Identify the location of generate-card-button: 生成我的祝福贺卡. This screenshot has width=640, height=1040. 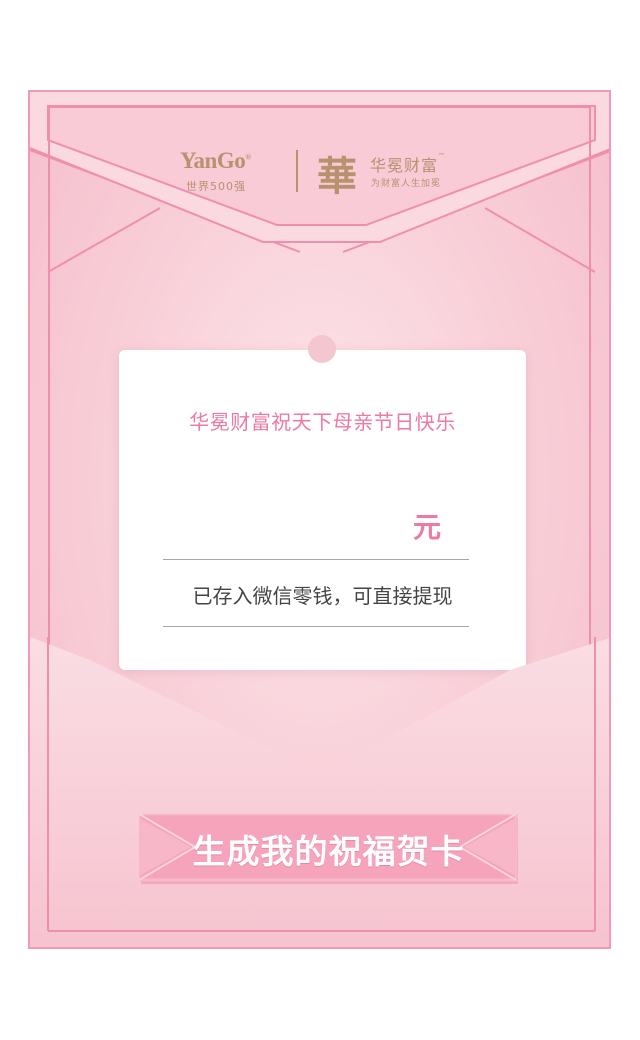
(328, 849).